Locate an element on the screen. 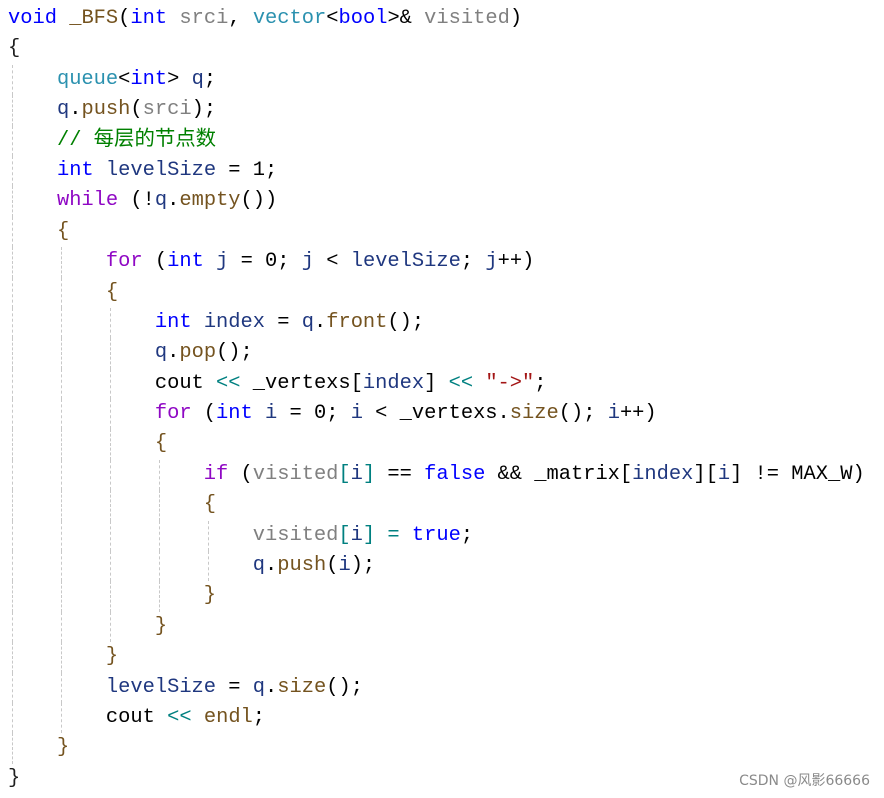 Image resolution: width=884 pixels, height=798 pixels. code-token: for is located at coordinates (173, 414).